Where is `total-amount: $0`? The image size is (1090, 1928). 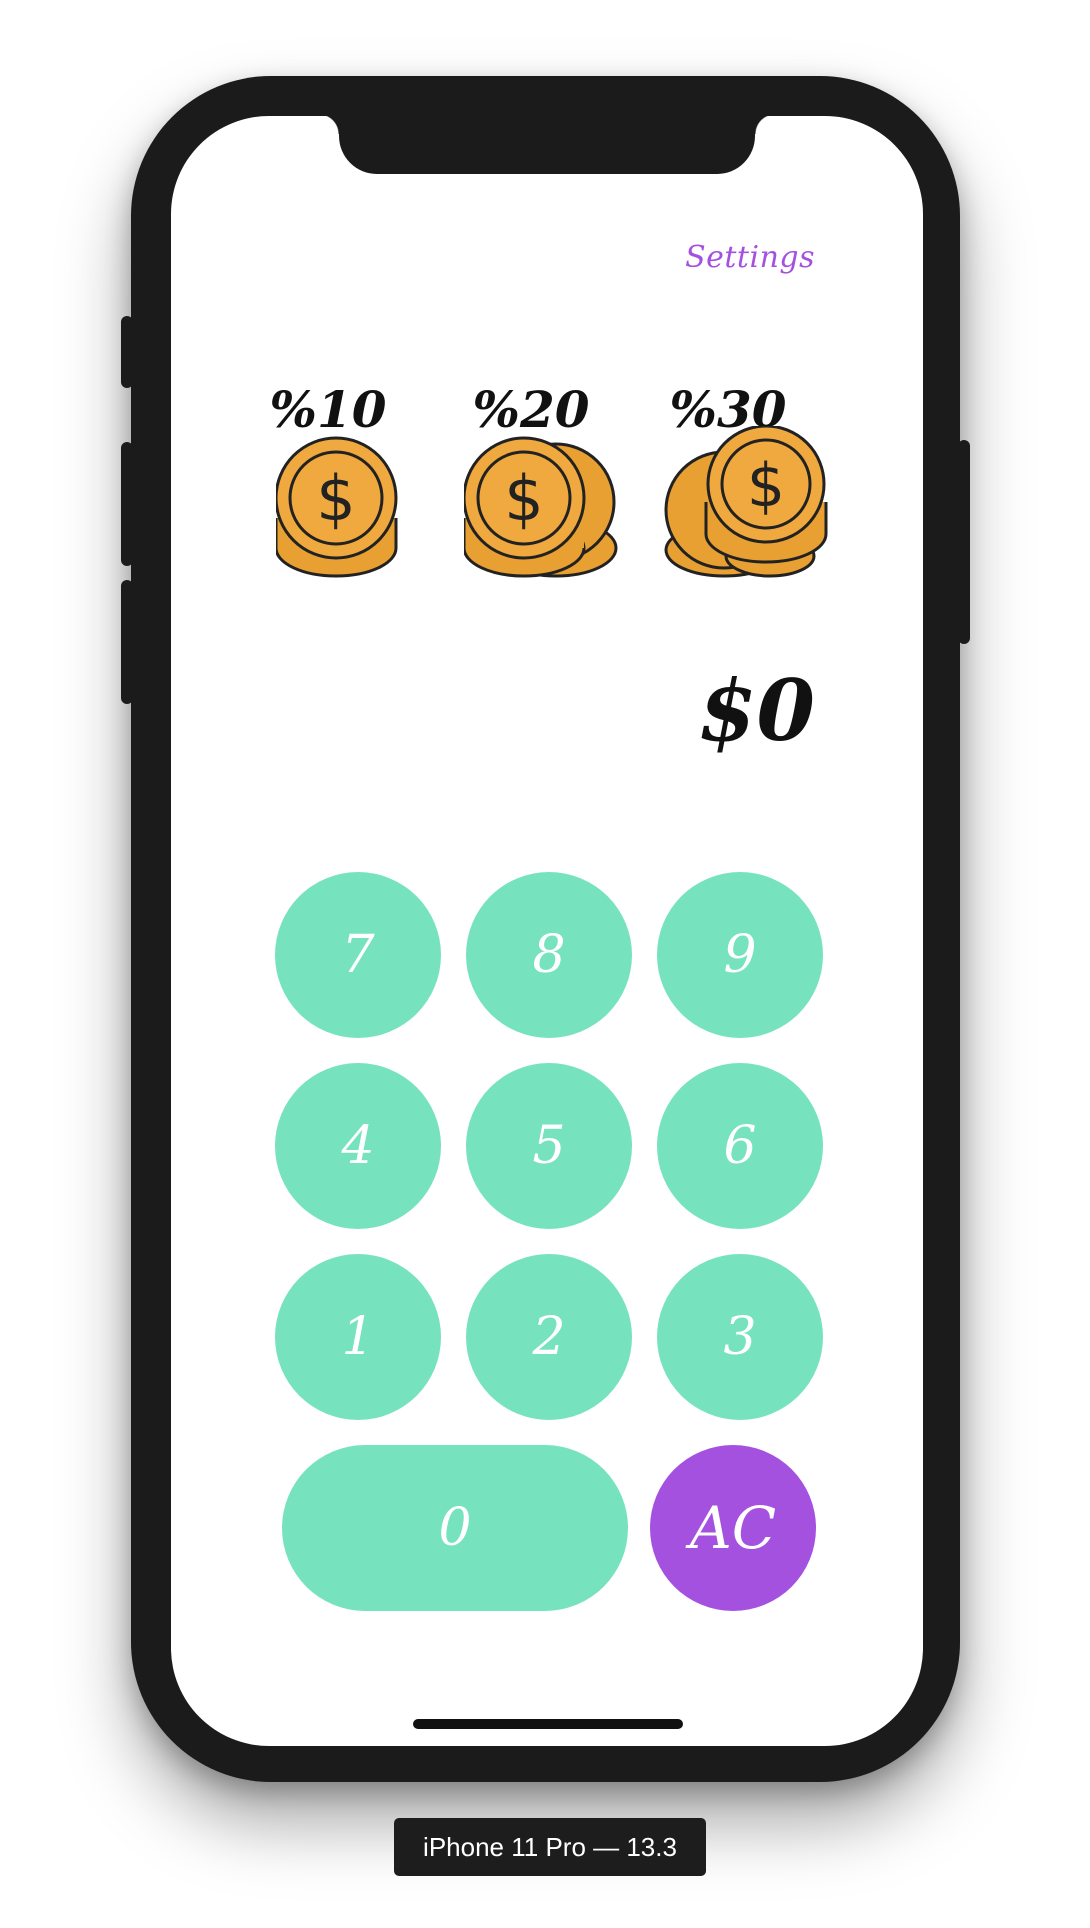 total-amount: $0 is located at coordinates (756, 710).